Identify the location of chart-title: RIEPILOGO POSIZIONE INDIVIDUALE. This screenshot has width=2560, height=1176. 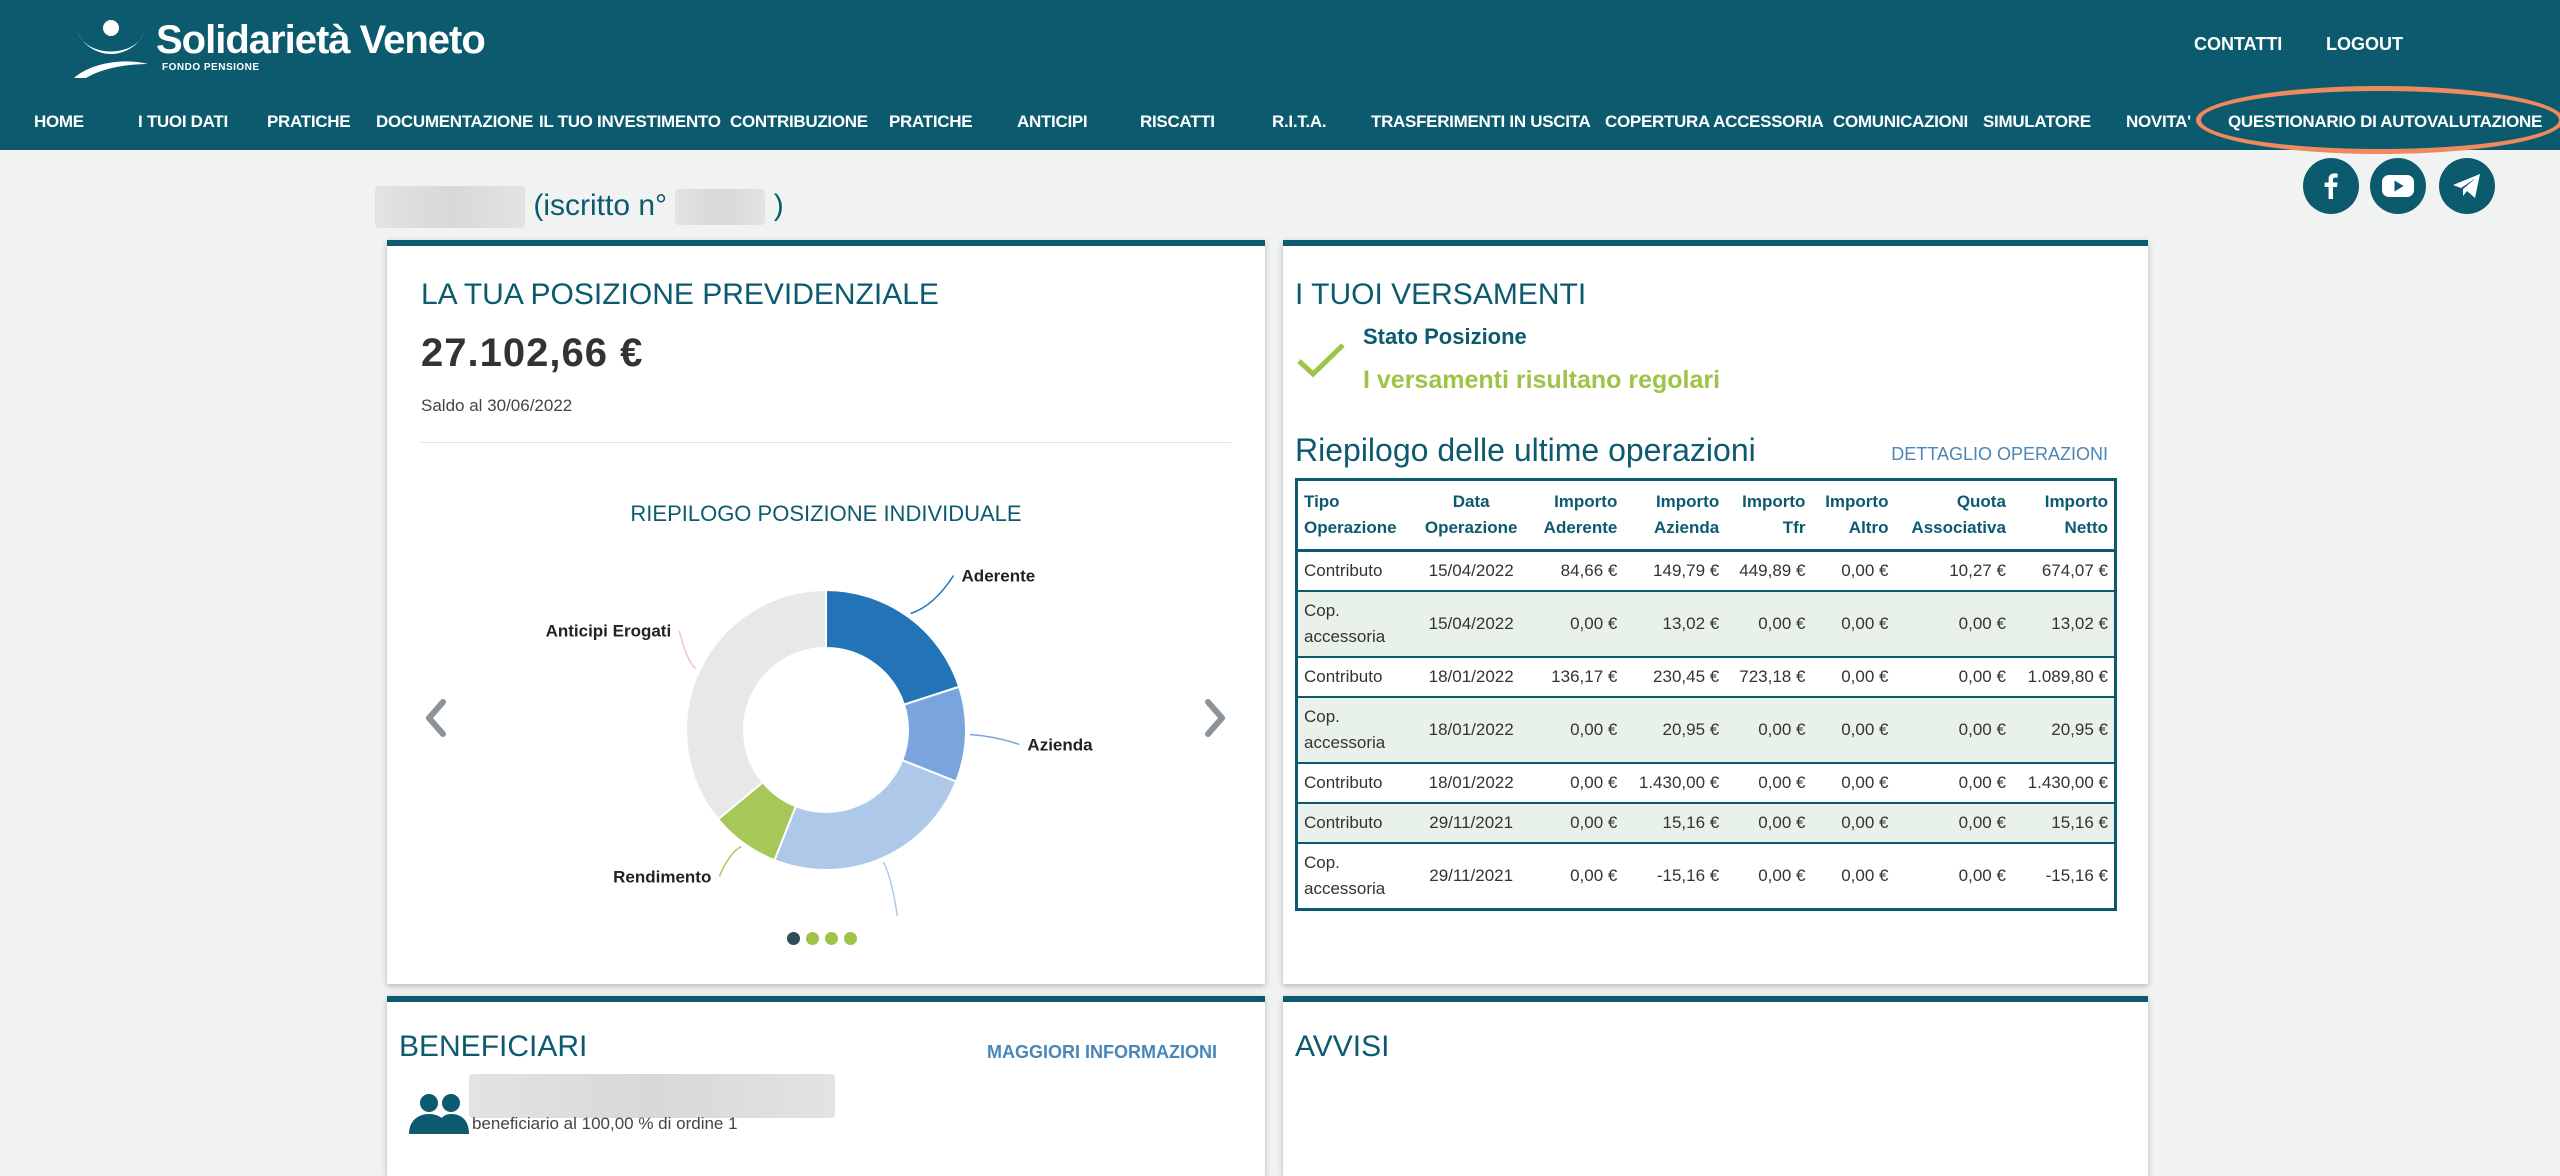
(826, 513).